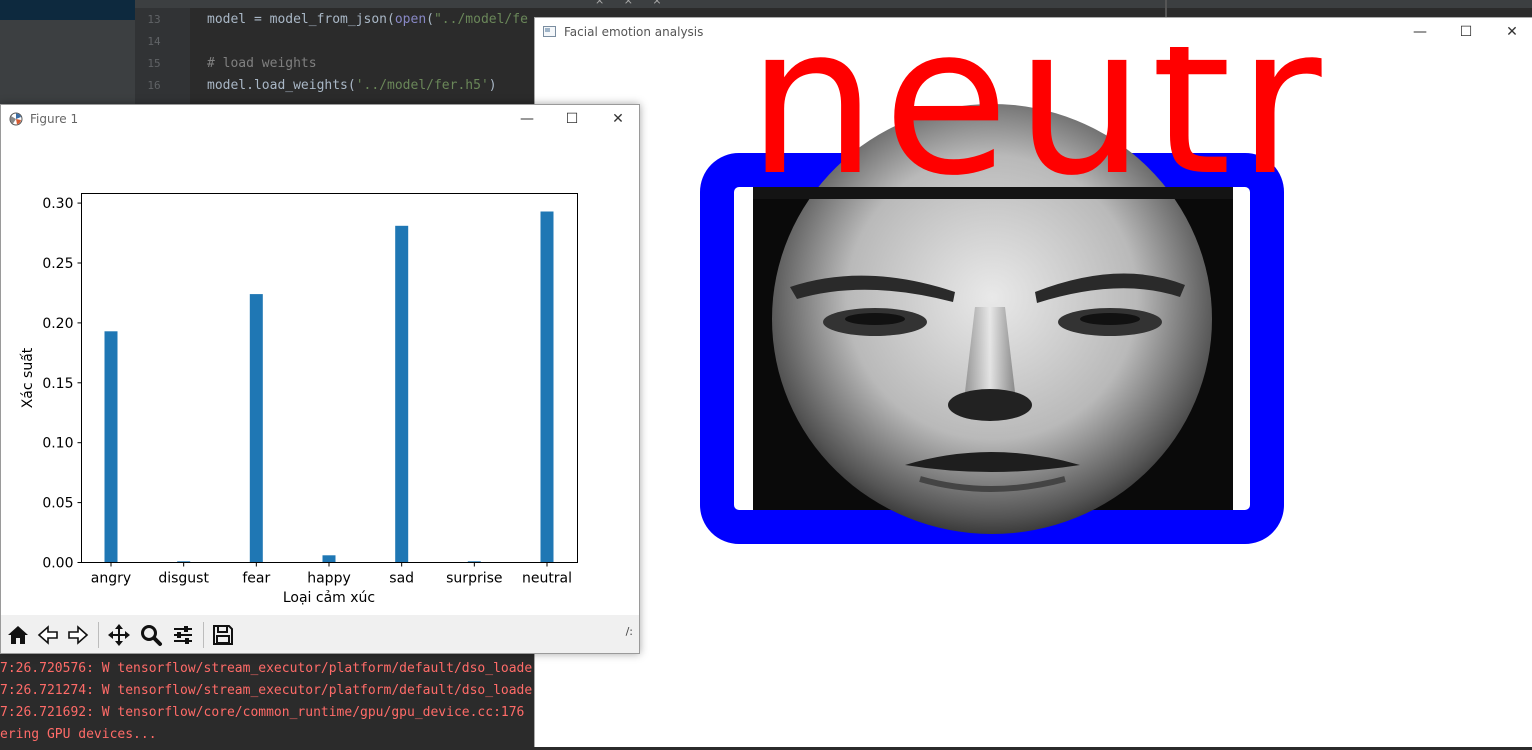  What do you see at coordinates (57, 384) in the screenshot?
I see `y-tick-label: 0.15` at bounding box center [57, 384].